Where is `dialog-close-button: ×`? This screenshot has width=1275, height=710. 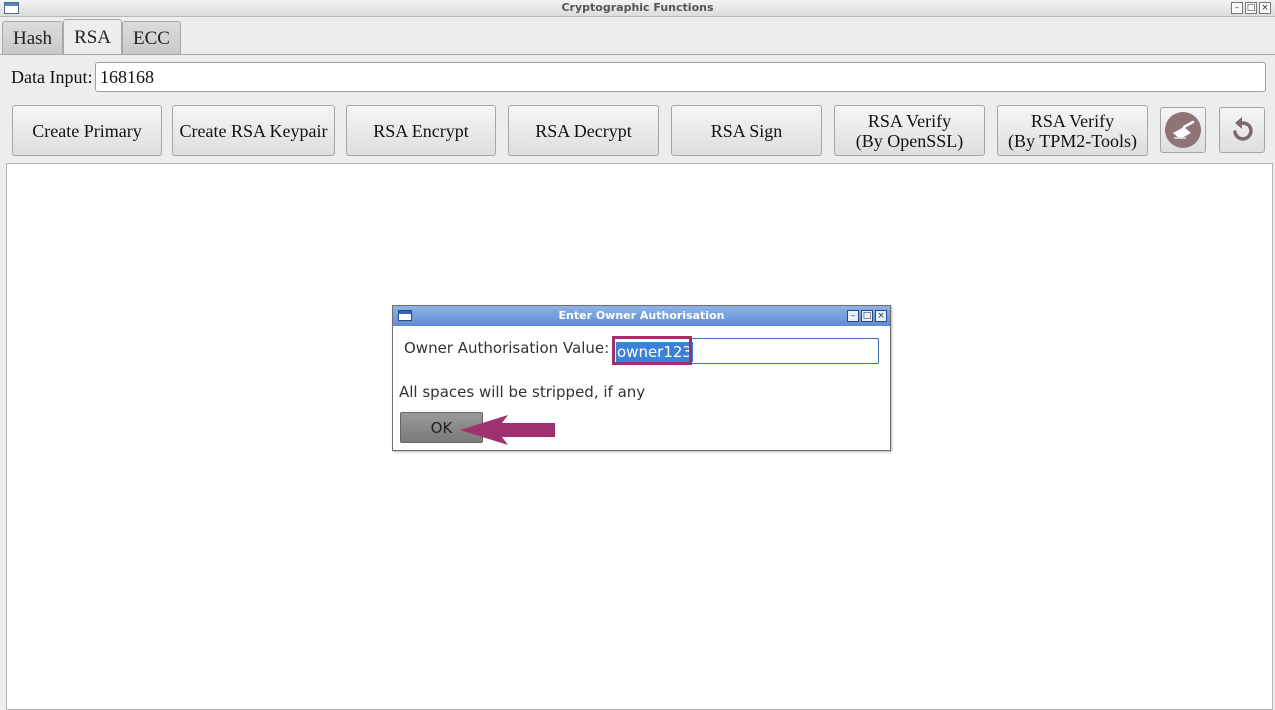
dialog-close-button: × is located at coordinates (881, 316).